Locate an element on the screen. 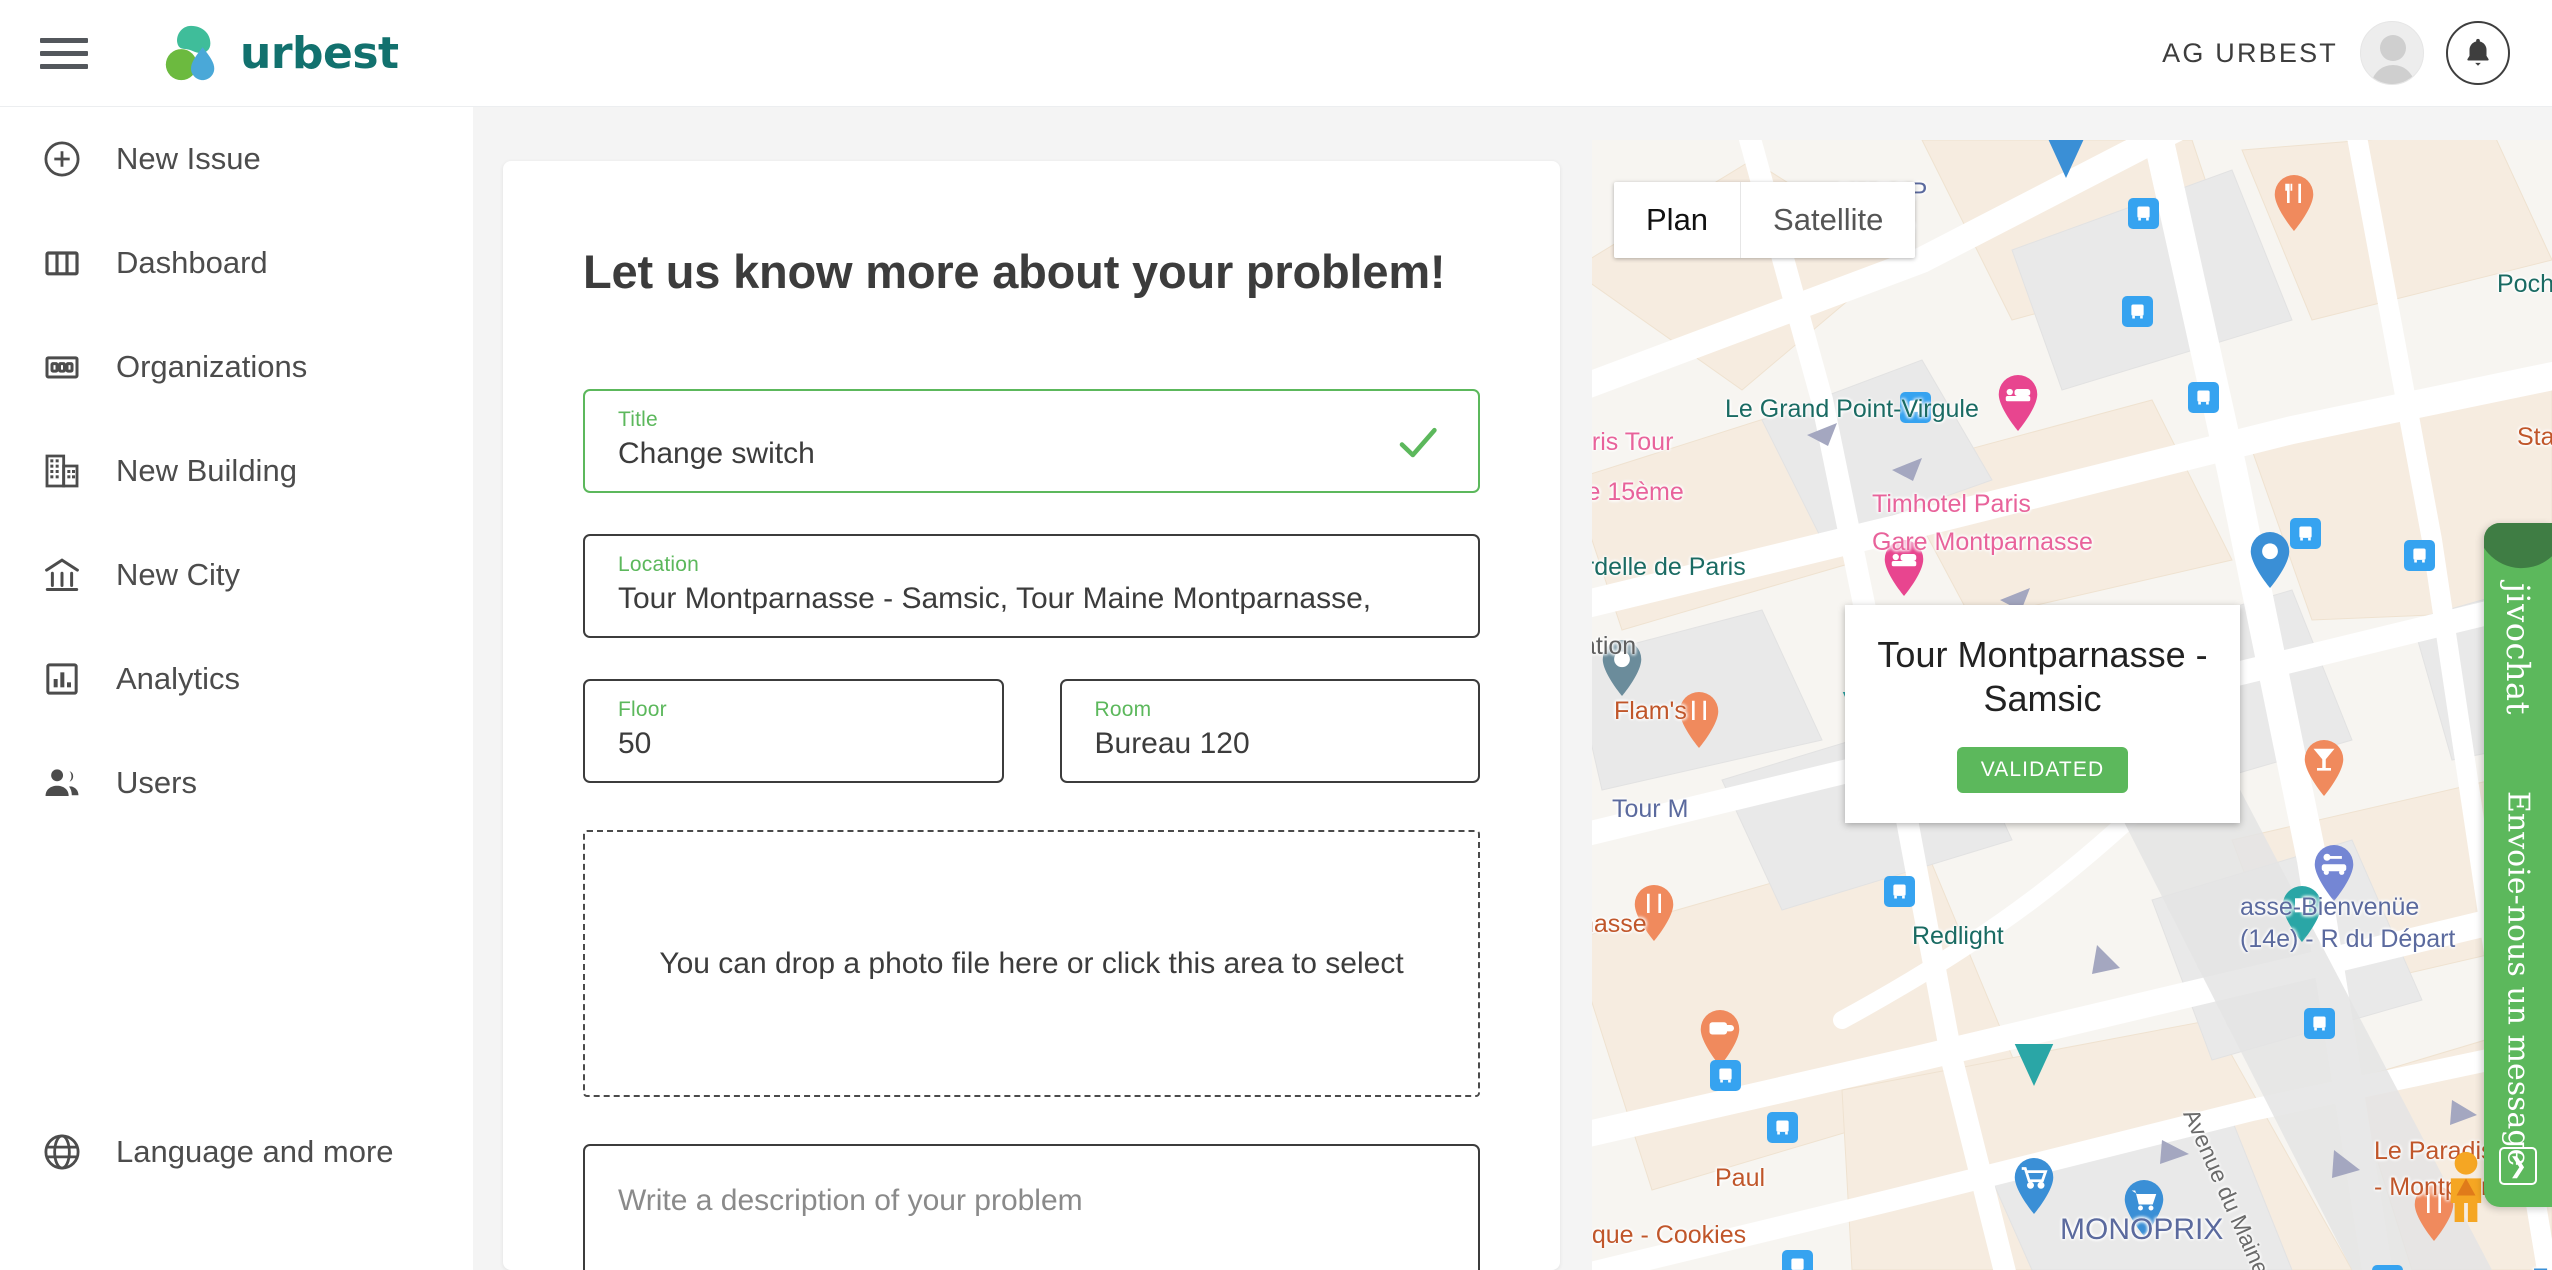 Image resolution: width=2552 pixels, height=1270 pixels. title-field-value: Change switch is located at coordinates (716, 453).